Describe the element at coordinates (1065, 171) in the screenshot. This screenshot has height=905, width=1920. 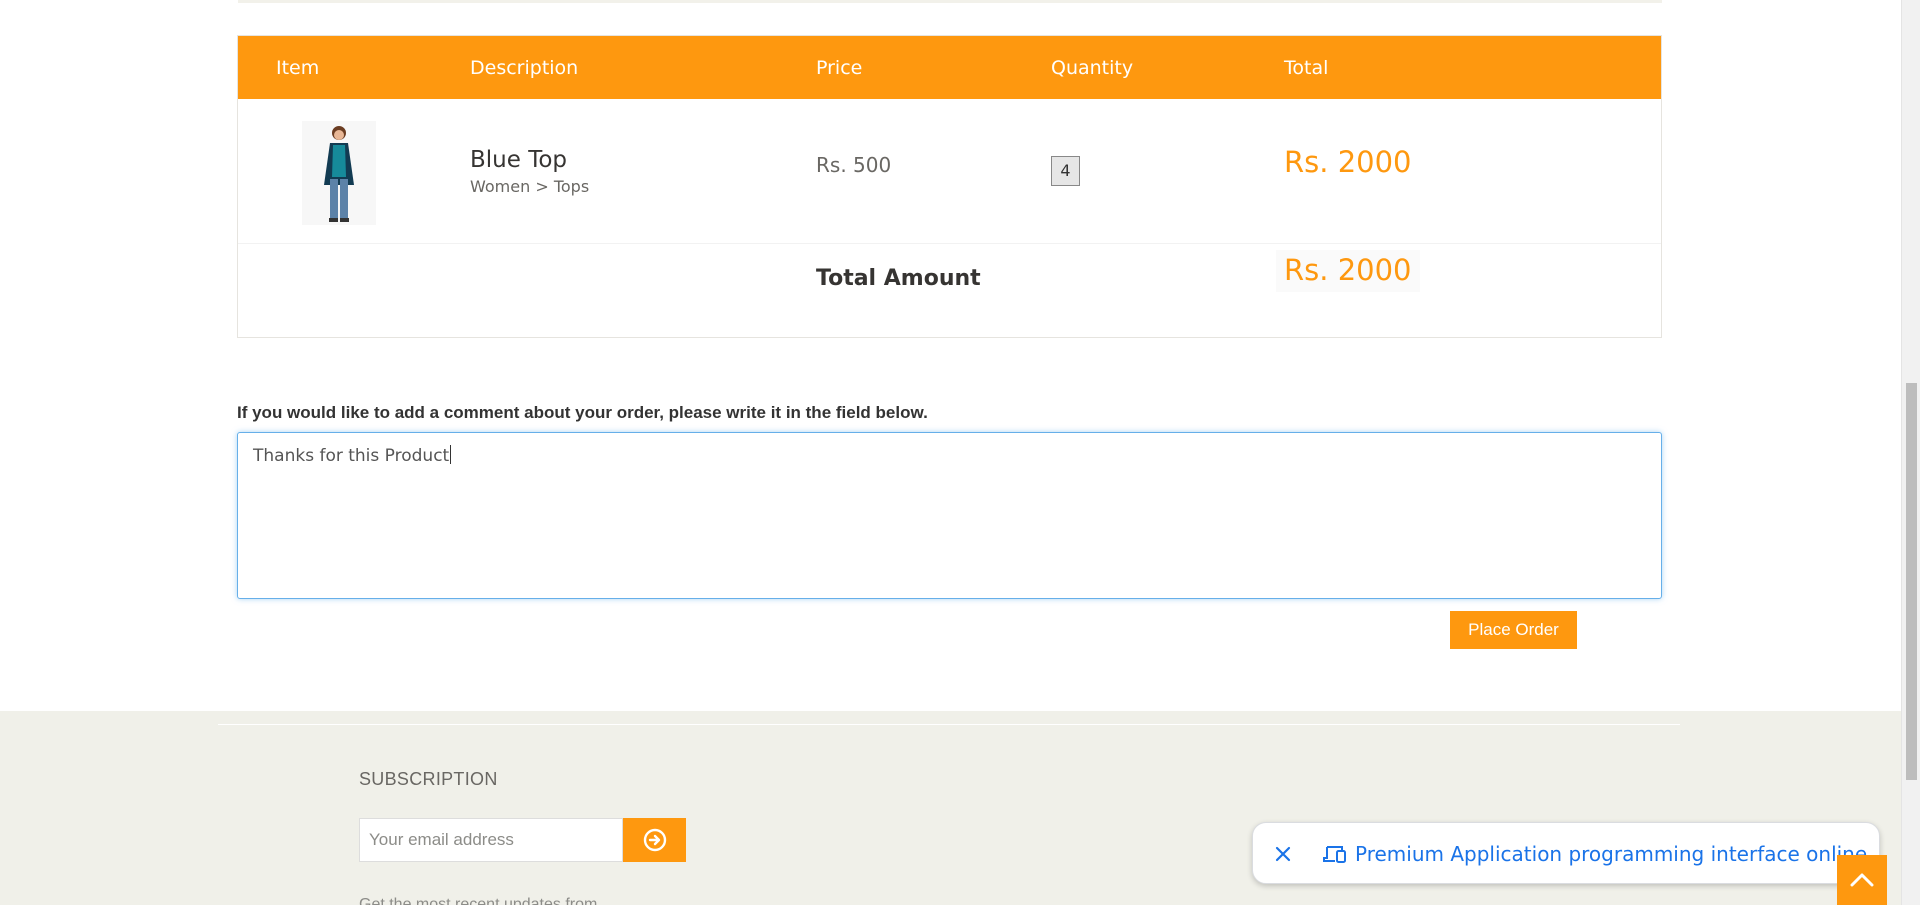
I see `quantity-value: 4` at that location.